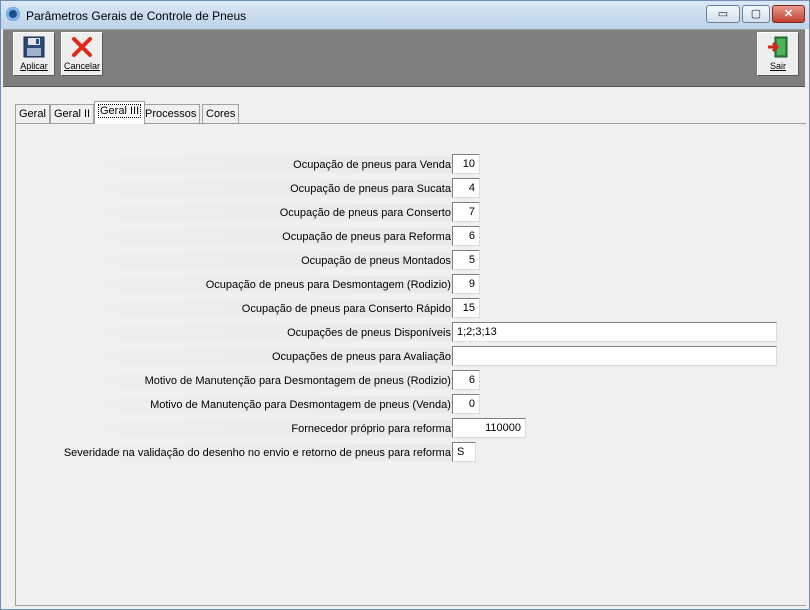 This screenshot has width=810, height=610. What do you see at coordinates (404, 58) in the screenshot?
I see `toolbar: Aplicar Cancelar Sair` at bounding box center [404, 58].